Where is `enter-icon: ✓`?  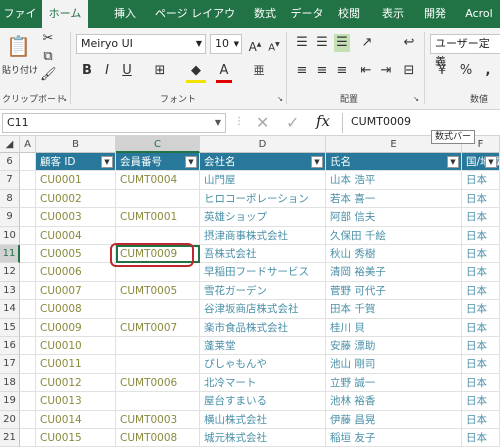
enter-icon: ✓ is located at coordinates (292, 122).